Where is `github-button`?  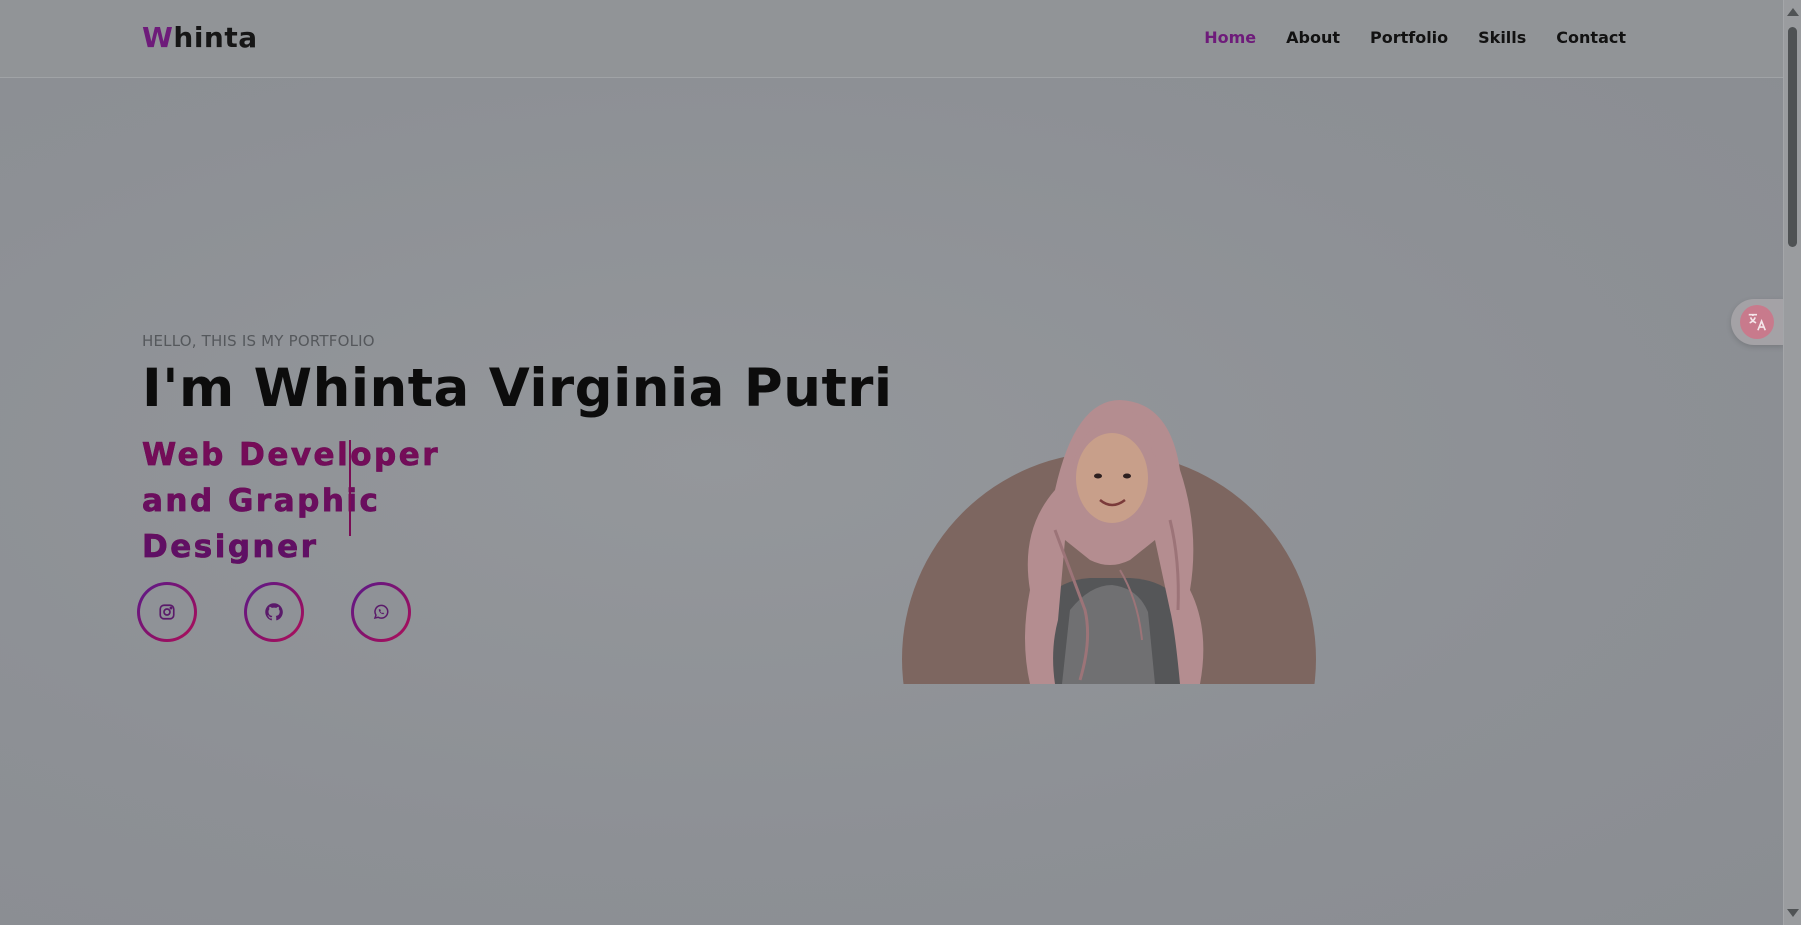 github-button is located at coordinates (274, 612).